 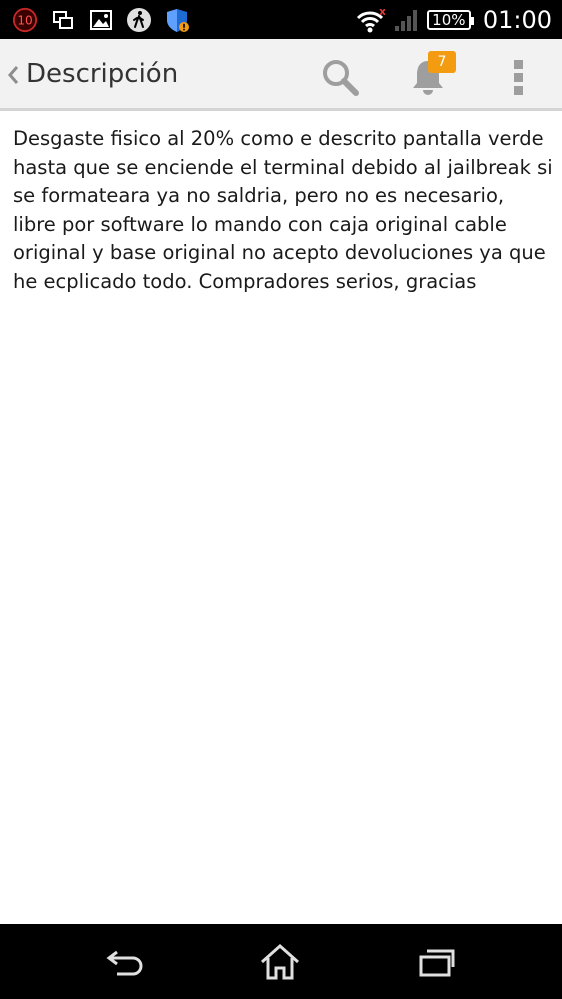 I want to click on home-icon, so click(x=280, y=961).